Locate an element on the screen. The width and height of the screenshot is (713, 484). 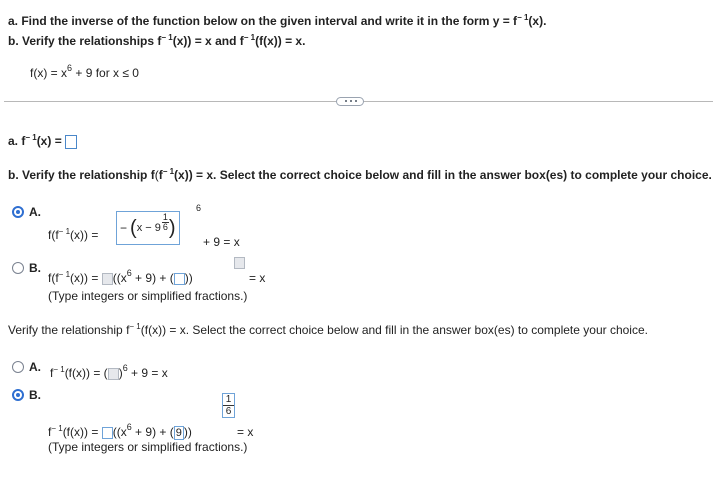
part-c-option-b-label: B. is located at coordinates (35, 395).